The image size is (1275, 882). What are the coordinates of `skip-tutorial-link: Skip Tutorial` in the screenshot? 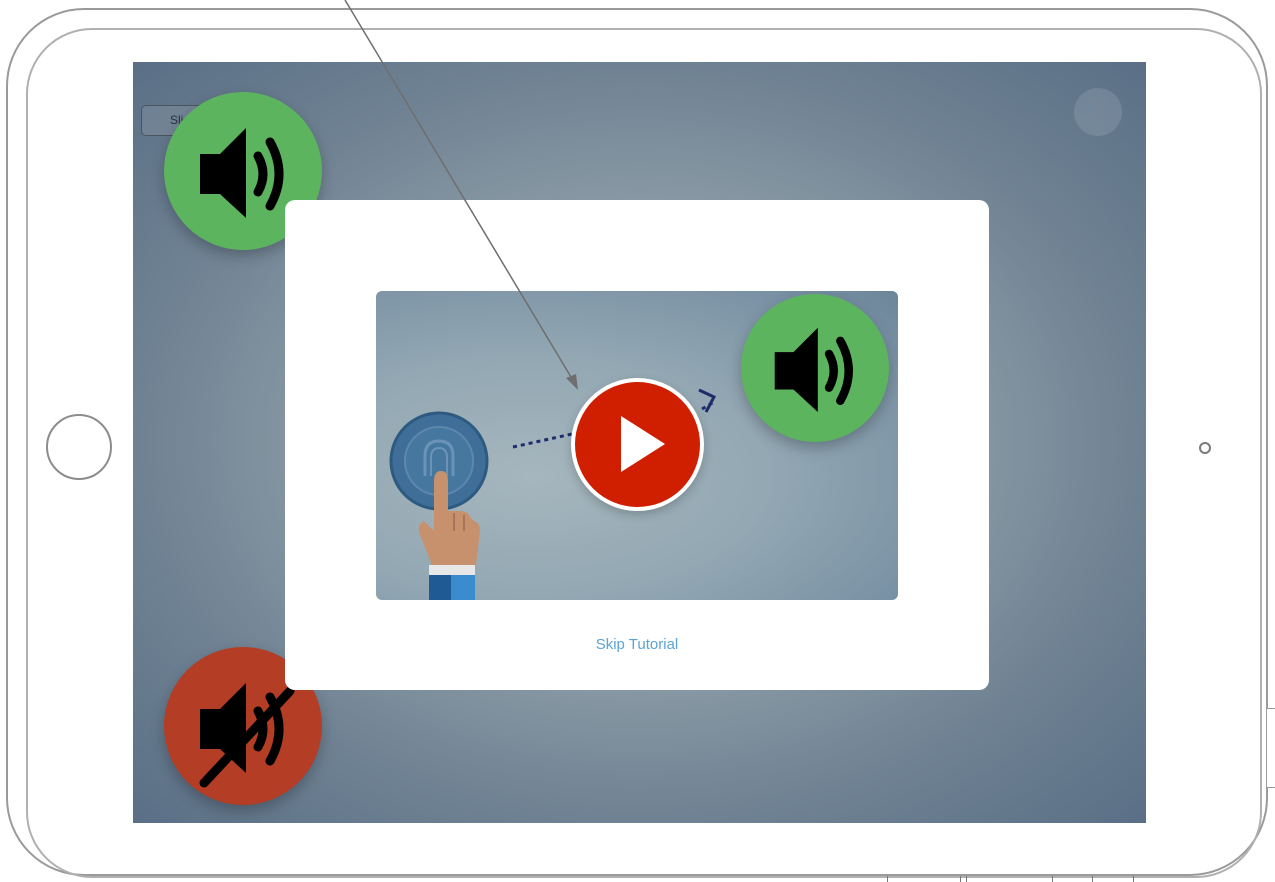 It's located at (637, 644).